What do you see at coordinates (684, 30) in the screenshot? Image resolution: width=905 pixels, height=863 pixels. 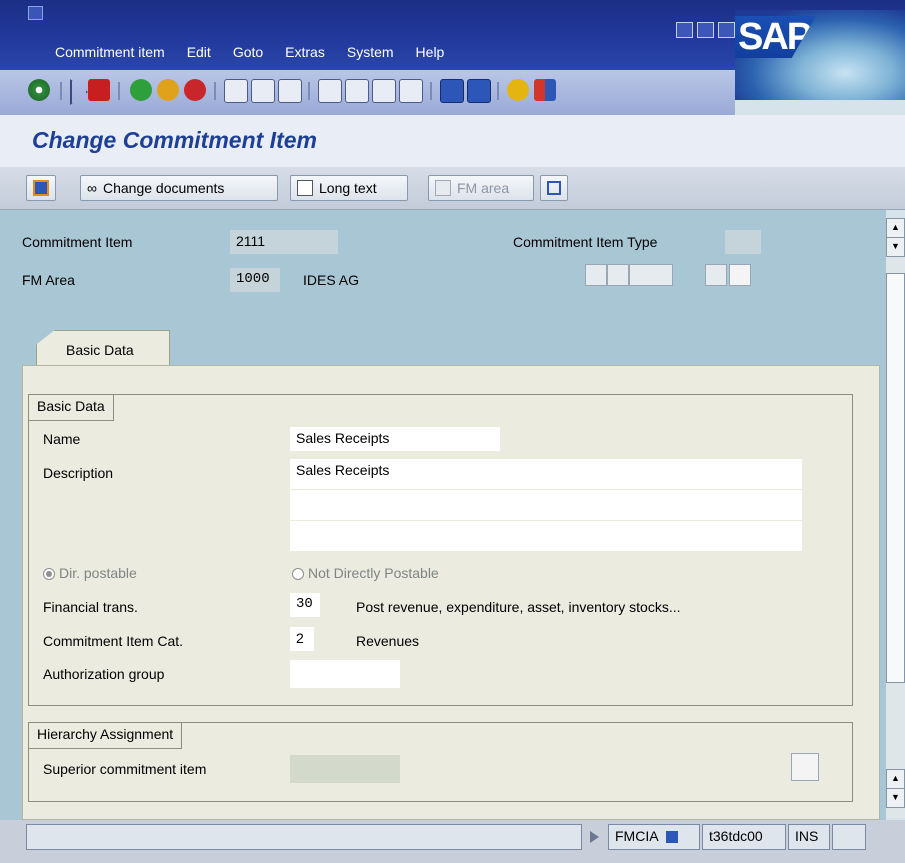 I see `minimize-button` at bounding box center [684, 30].